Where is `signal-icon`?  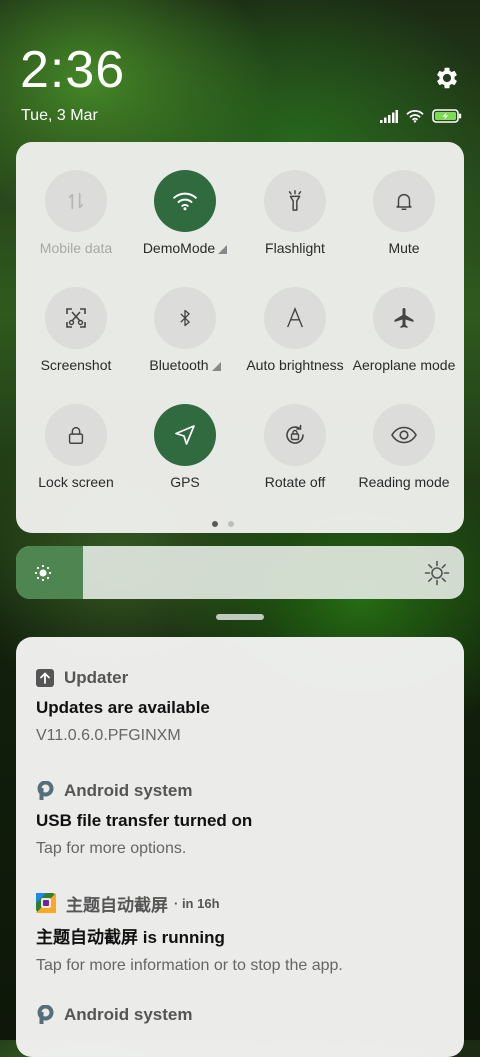 signal-icon is located at coordinates (389, 116).